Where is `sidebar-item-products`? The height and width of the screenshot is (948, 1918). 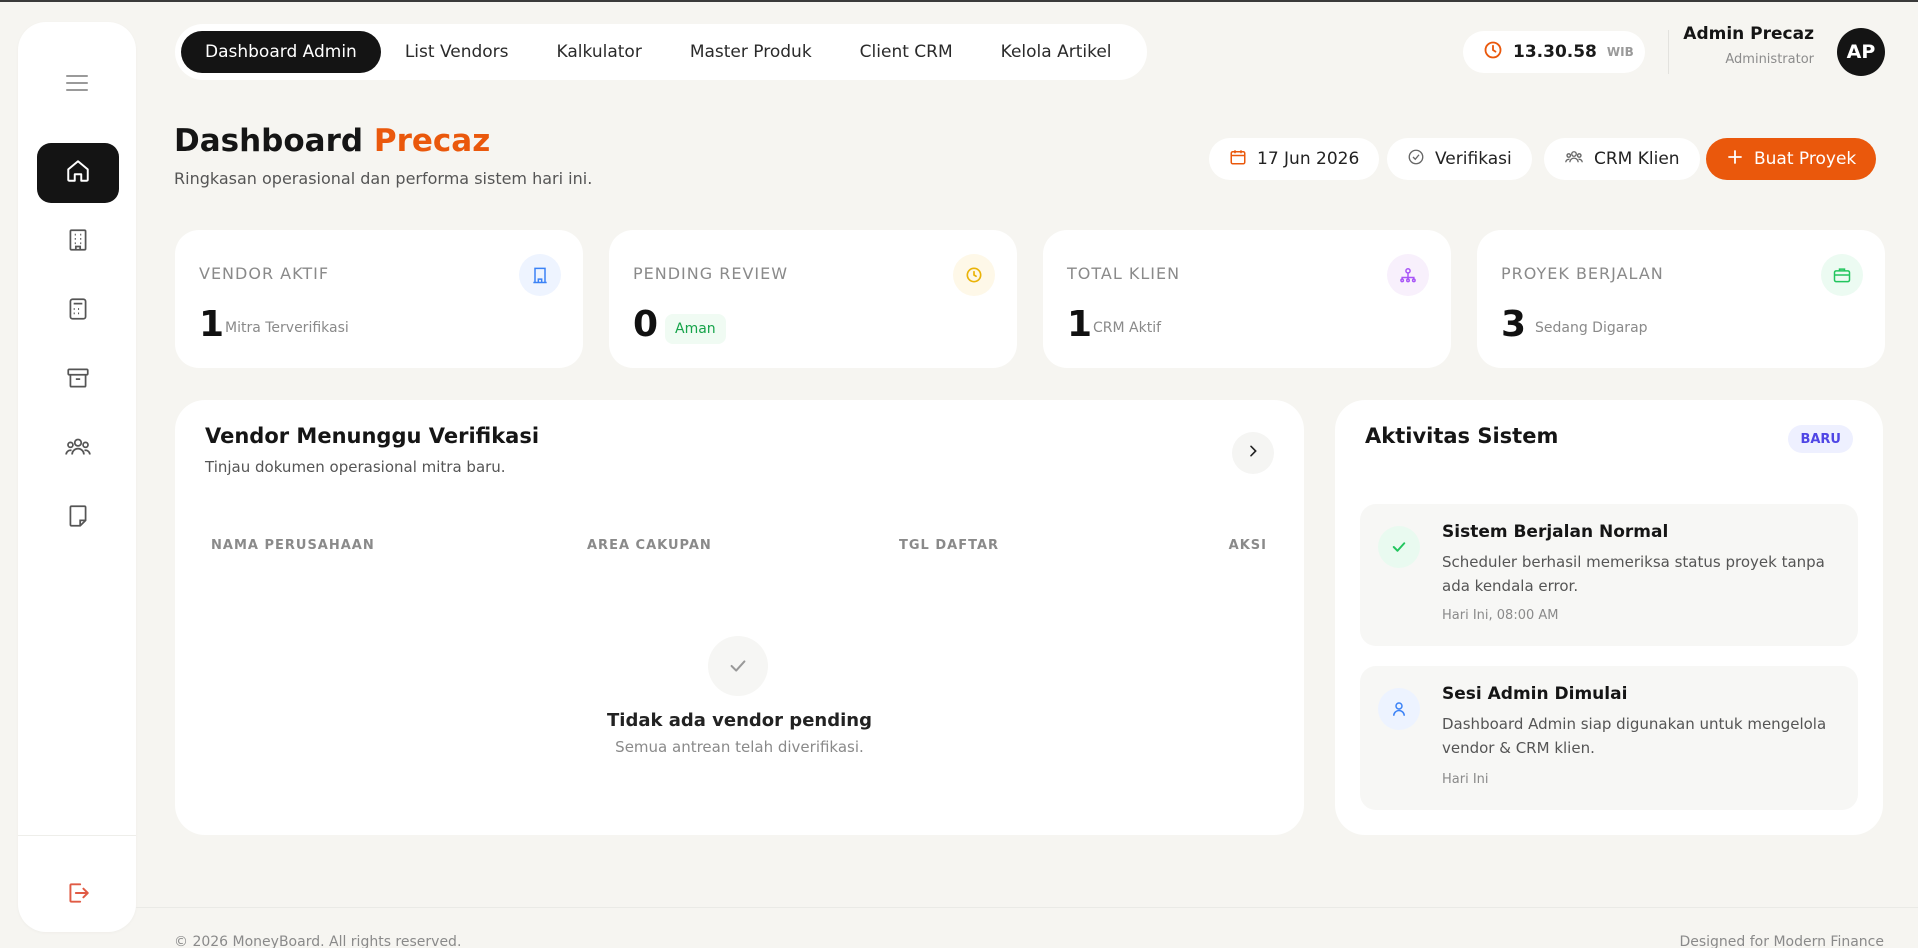 sidebar-item-products is located at coordinates (78, 380).